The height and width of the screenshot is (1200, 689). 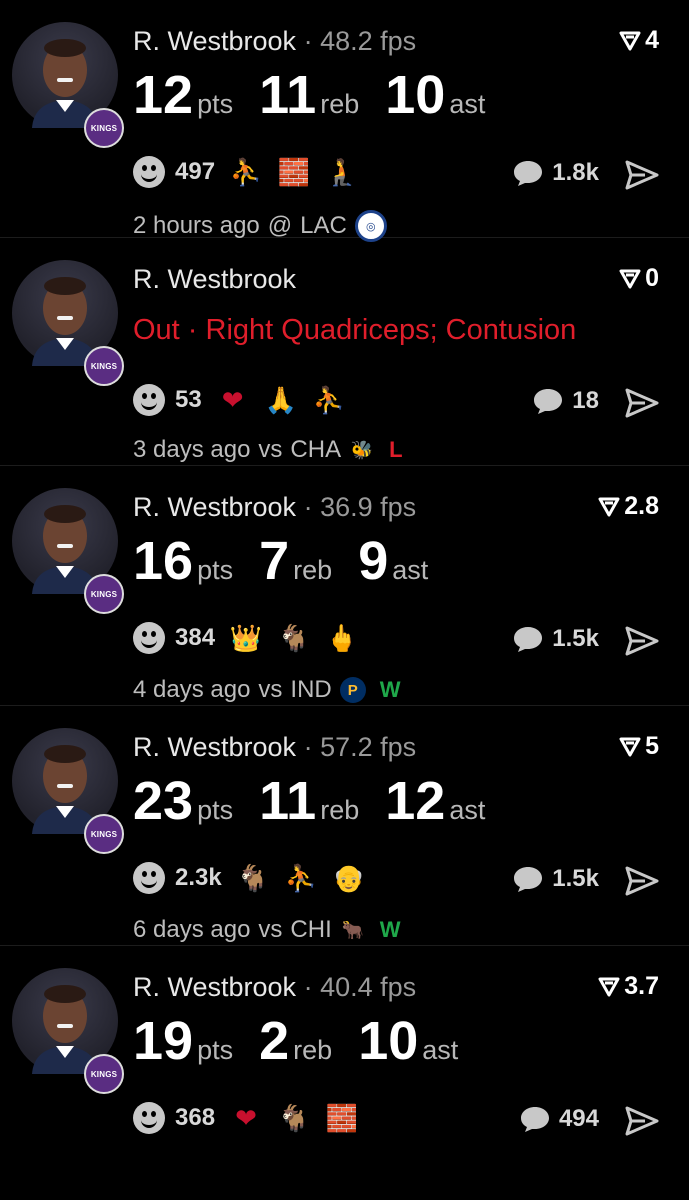 I want to click on game-meta: 6 days ago vs CHI 🐂 W, so click(x=267, y=930).